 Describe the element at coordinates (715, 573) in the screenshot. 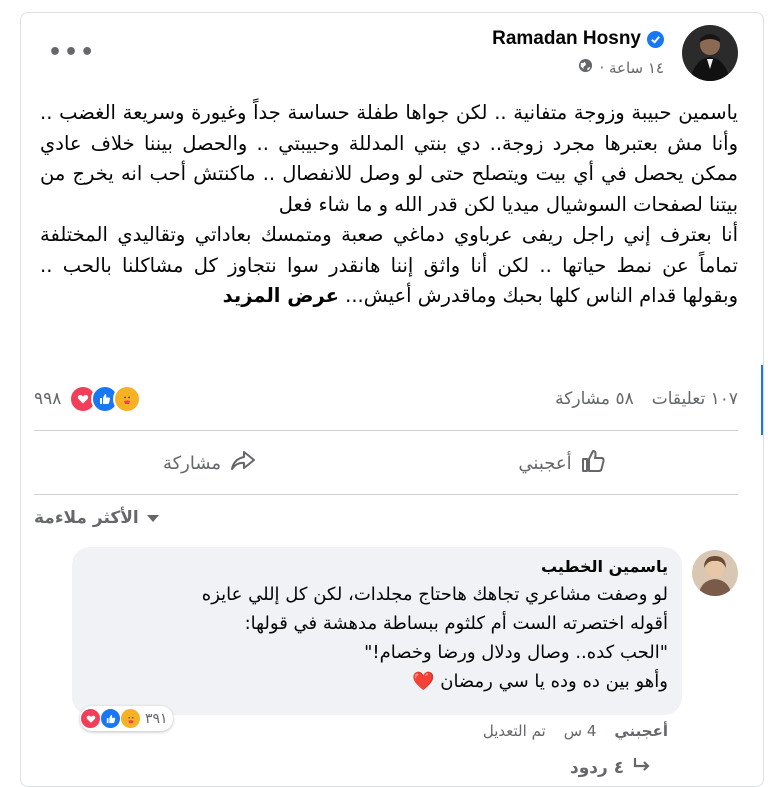

I see `commenter-avatar` at that location.